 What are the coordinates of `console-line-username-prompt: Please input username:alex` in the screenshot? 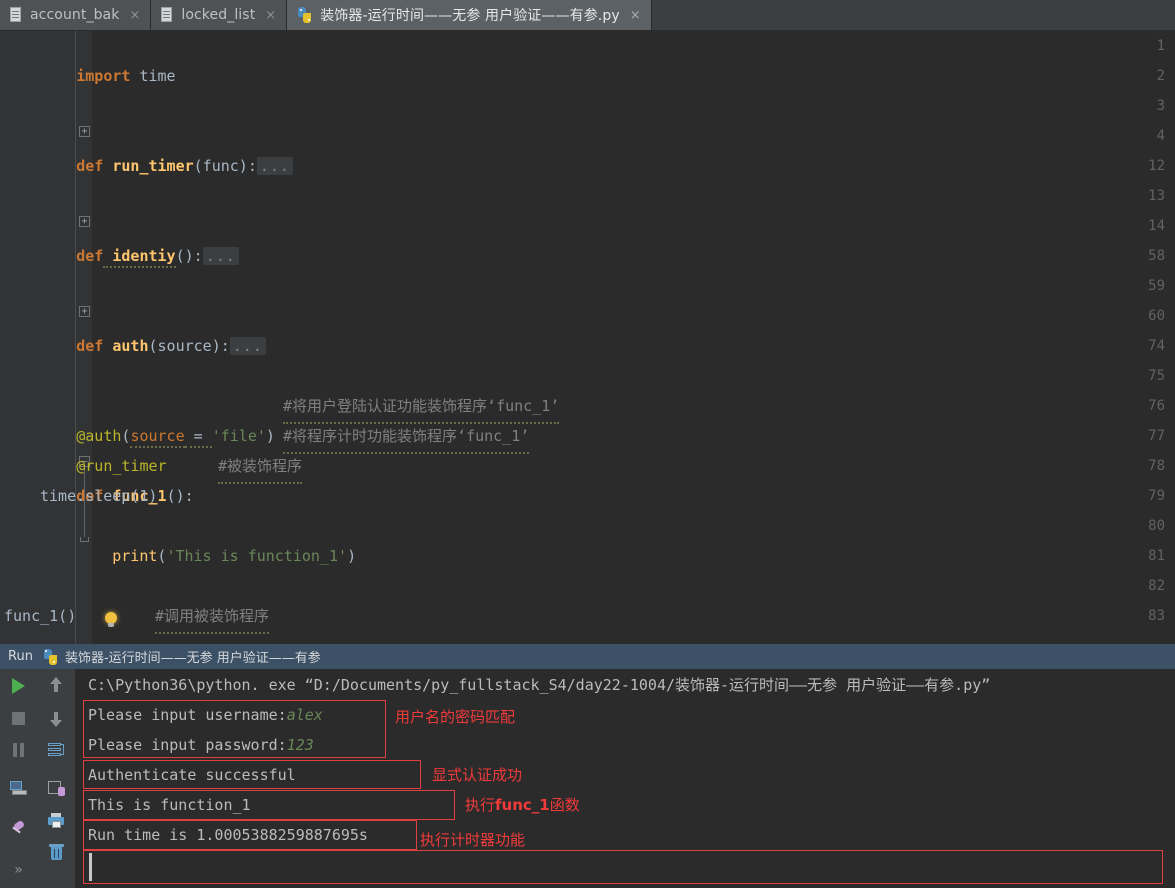 It's located at (205, 715).